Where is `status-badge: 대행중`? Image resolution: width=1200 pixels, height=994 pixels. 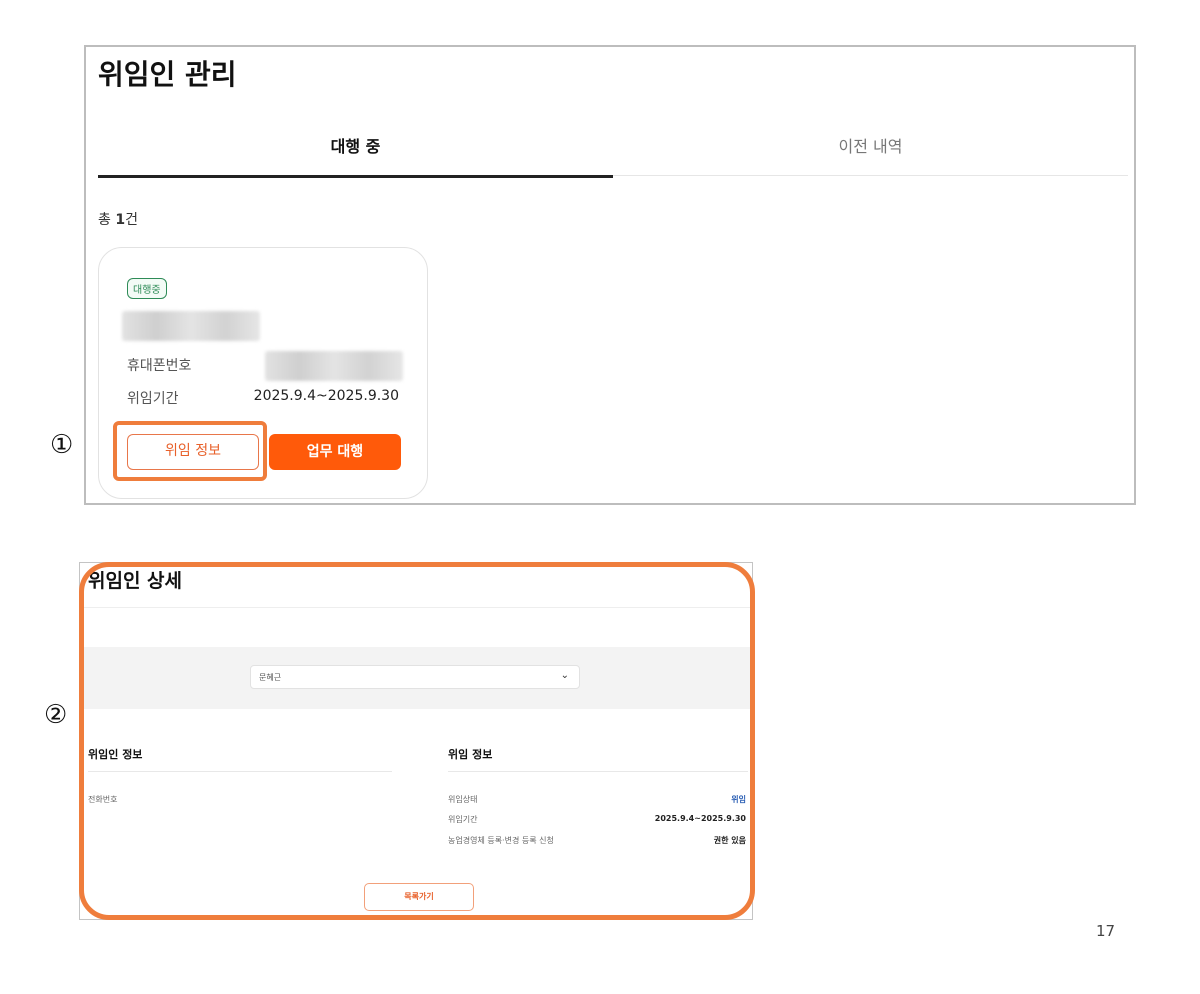
status-badge: 대행중 is located at coordinates (147, 288).